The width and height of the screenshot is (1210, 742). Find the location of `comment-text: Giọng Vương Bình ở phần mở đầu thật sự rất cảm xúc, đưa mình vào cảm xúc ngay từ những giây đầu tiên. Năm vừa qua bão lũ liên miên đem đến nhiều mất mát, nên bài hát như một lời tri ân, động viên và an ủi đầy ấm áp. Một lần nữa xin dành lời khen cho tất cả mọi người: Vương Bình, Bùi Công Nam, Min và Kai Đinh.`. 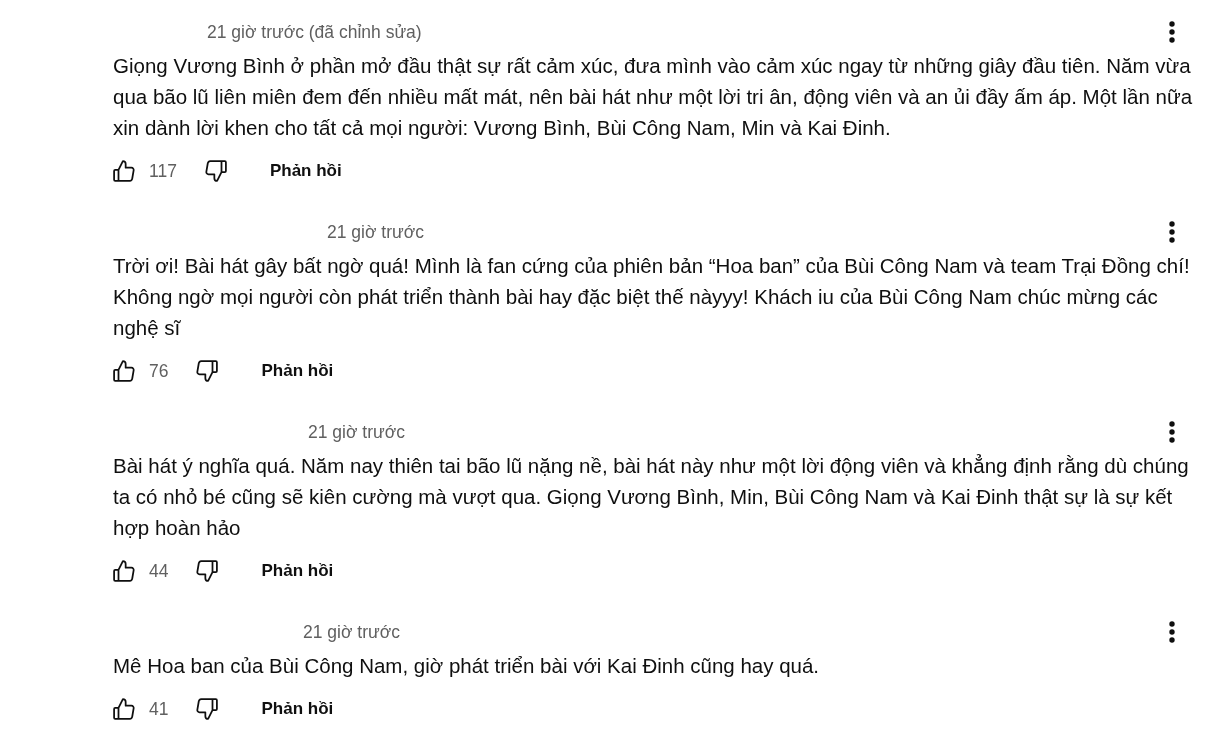

comment-text: Giọng Vương Bình ở phần mở đầu thật sự rất cảm xúc, đưa mình vào cảm xúc ngay từ những giây đầu tiên. Năm vừa qua bão lũ liên miên đem đến nhiều mất mát, nên bài hát như một lời tri ân, động viên và an ủi đầy ấm áp. Một lần nữa xin dành lời khen cho tất cả mọi người: Vương Bình, Bùi Công Nam, Min và Kai Đinh. is located at coordinates (653, 97).